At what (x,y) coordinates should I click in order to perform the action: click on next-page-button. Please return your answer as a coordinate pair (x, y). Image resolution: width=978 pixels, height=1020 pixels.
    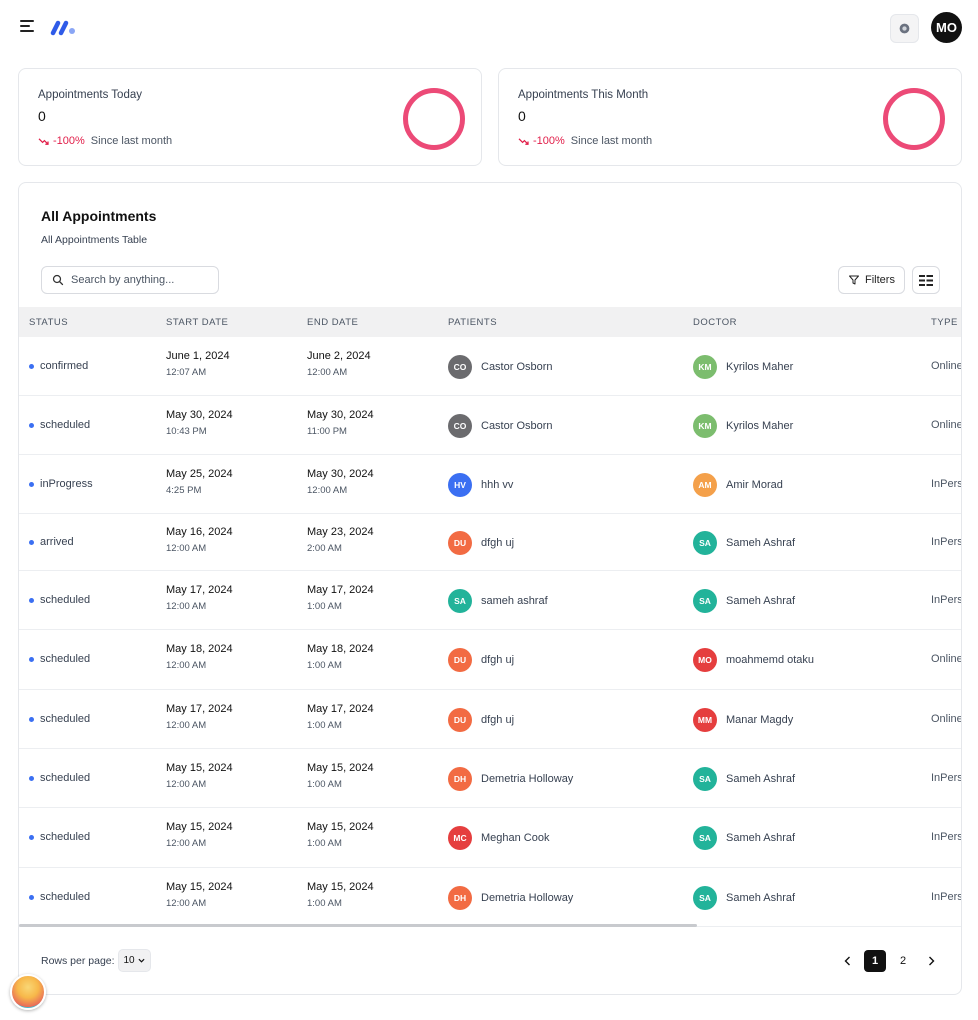
    Looking at the image, I should click on (931, 961).